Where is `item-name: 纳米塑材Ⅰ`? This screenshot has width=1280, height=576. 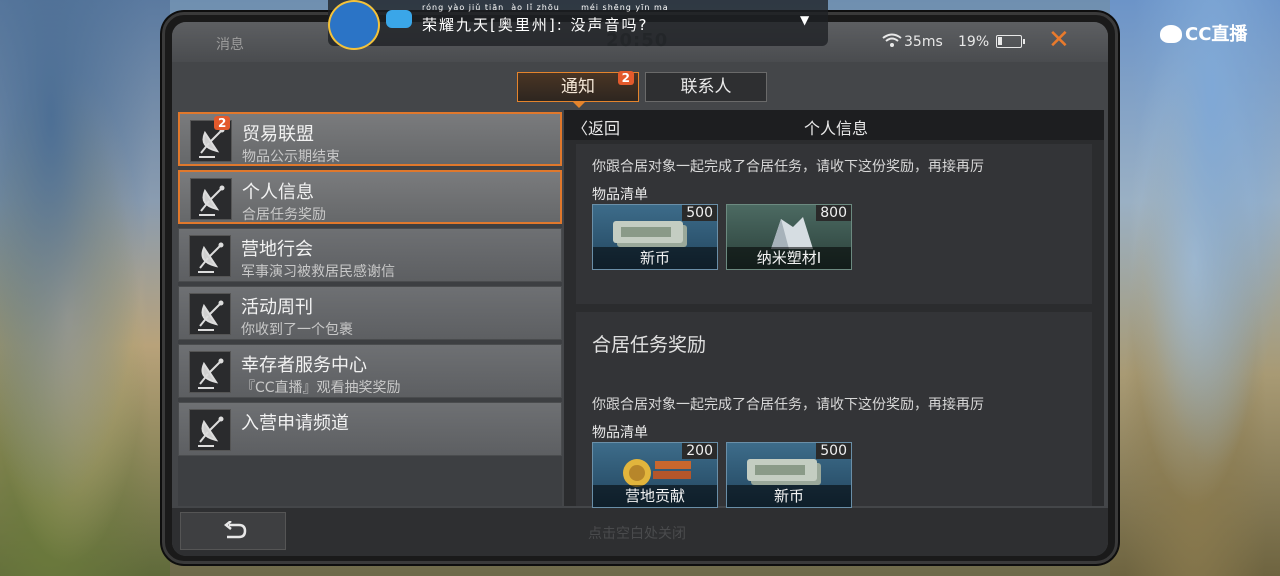
item-name: 纳米塑材Ⅰ is located at coordinates (789, 258).